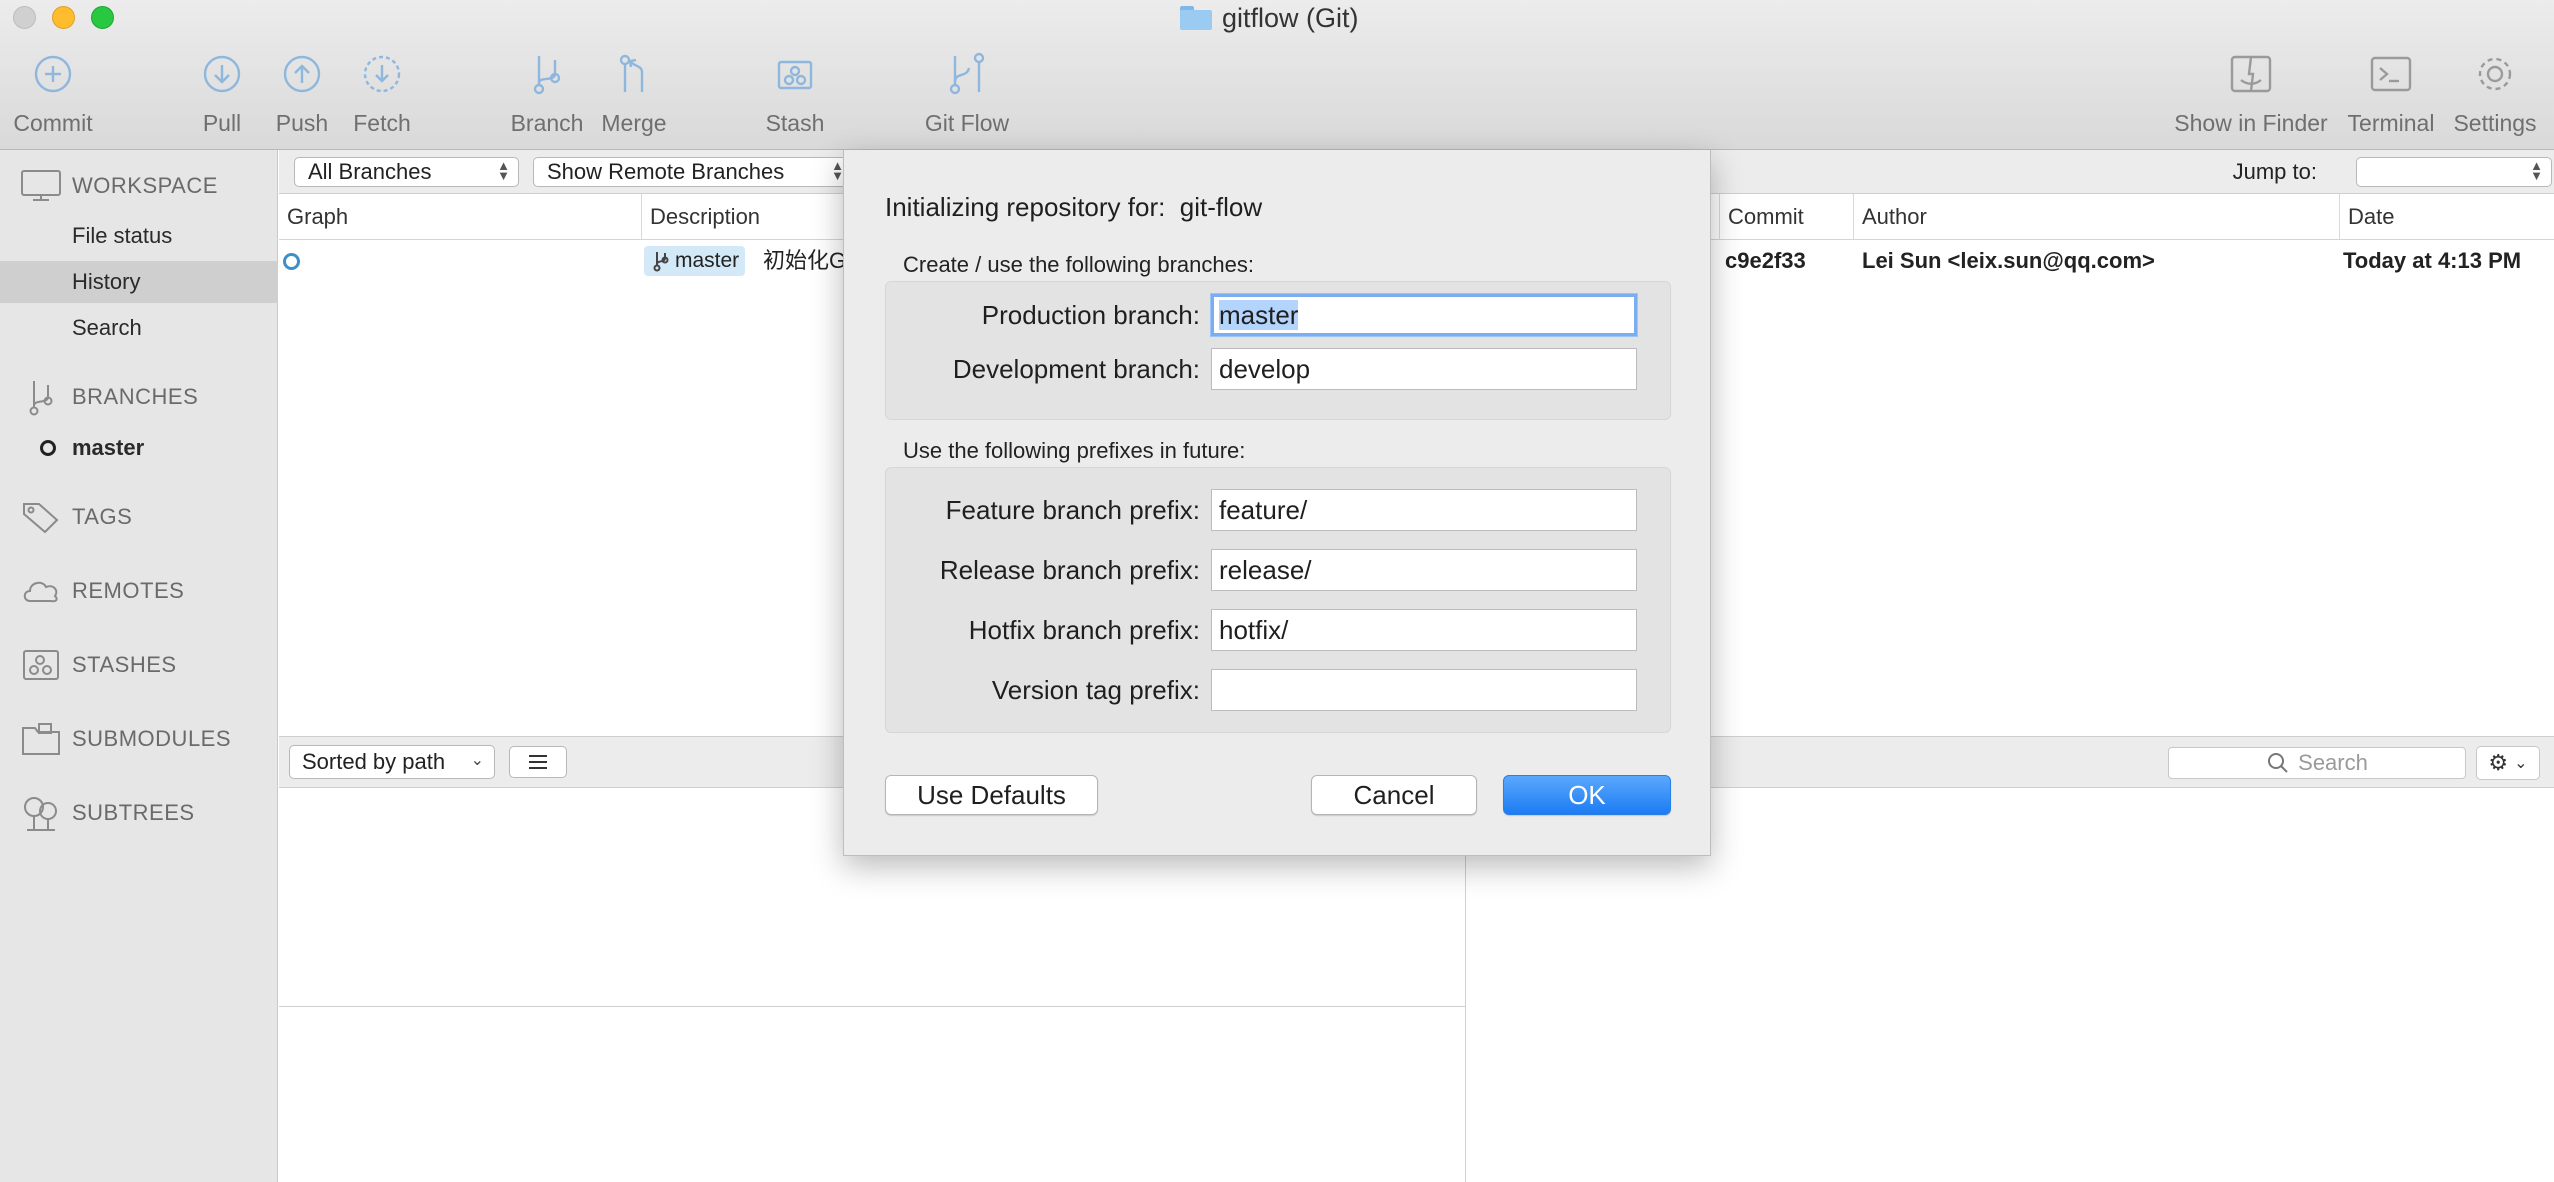 The height and width of the screenshot is (1182, 2554). I want to click on dialog-title: Initializing repository for: git-flow, so click(1074, 207).